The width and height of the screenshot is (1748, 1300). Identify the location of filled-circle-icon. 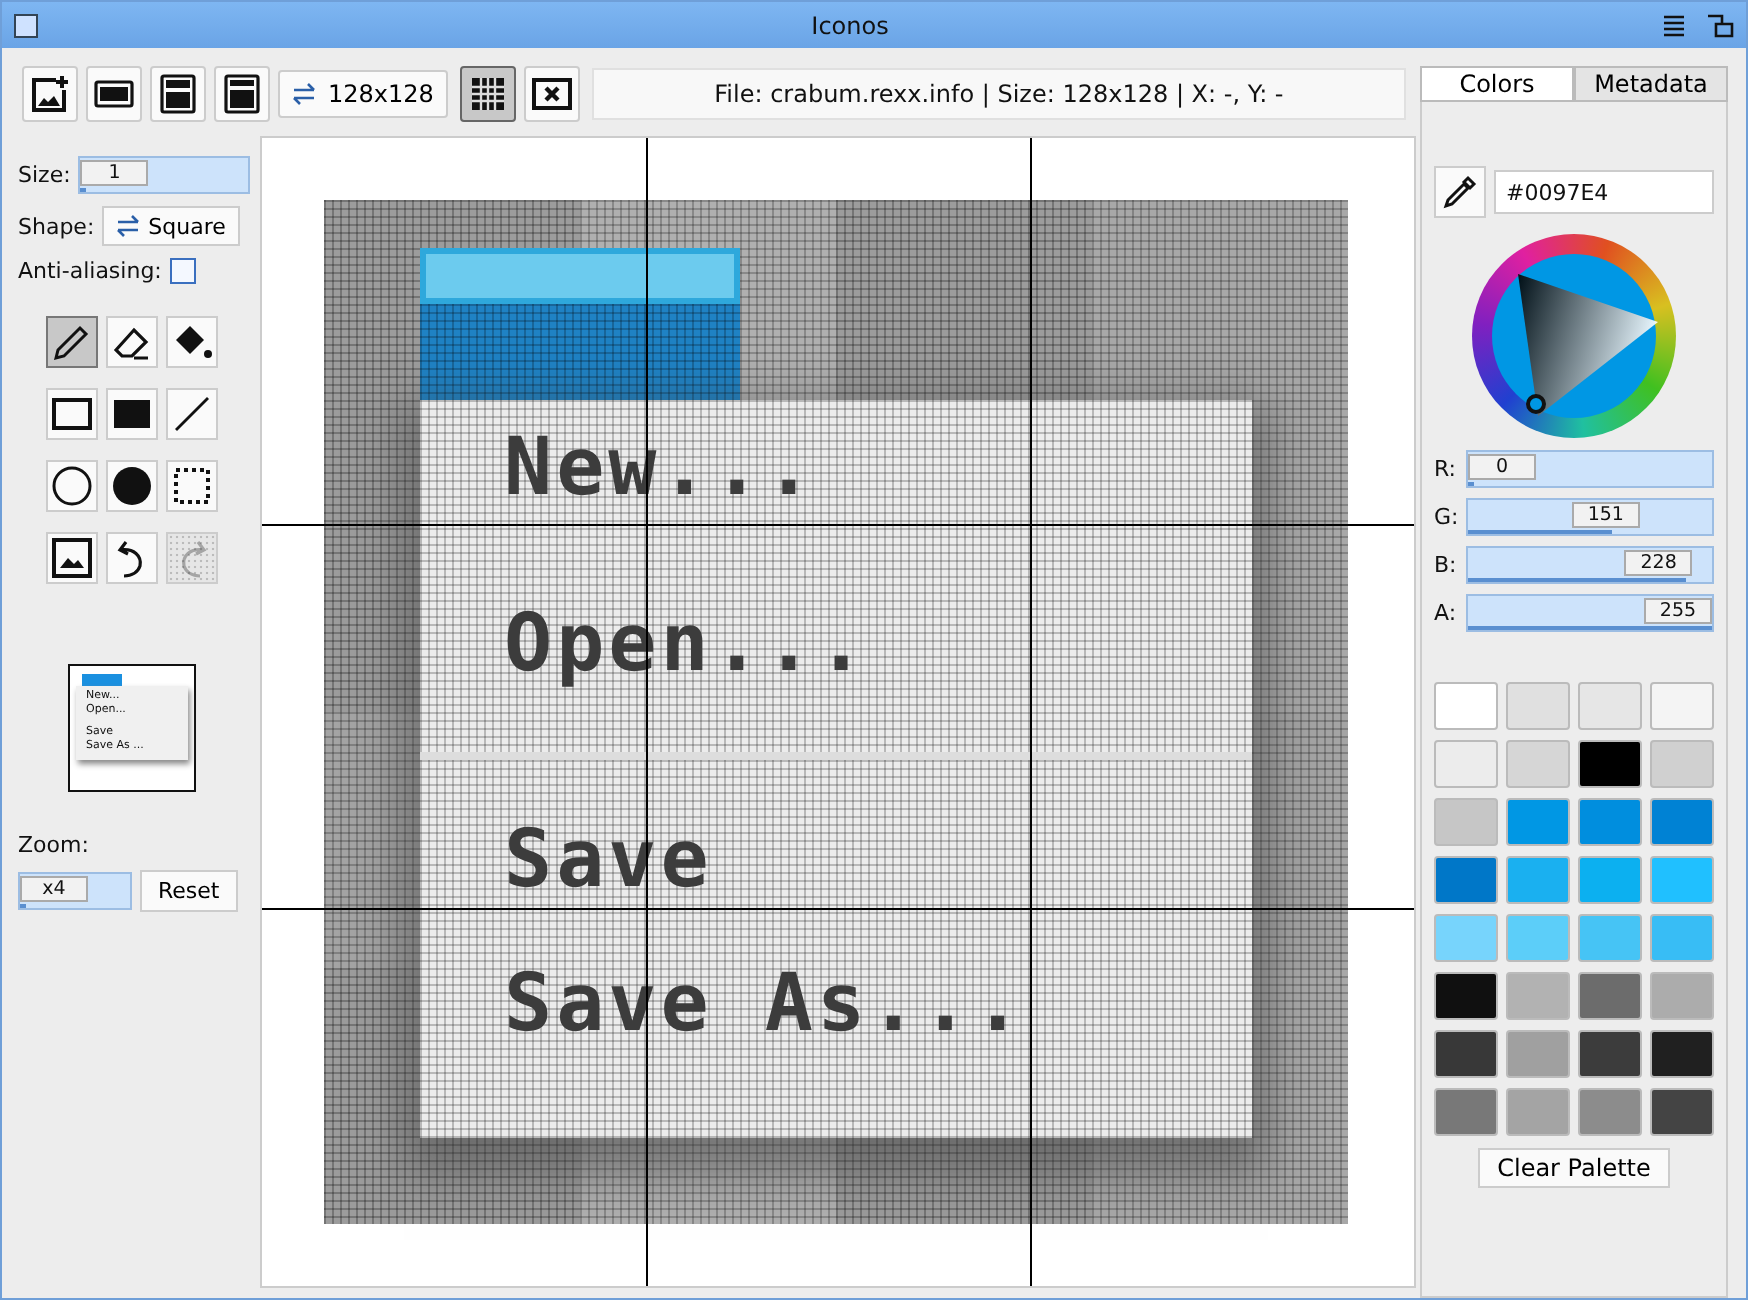
(132, 486).